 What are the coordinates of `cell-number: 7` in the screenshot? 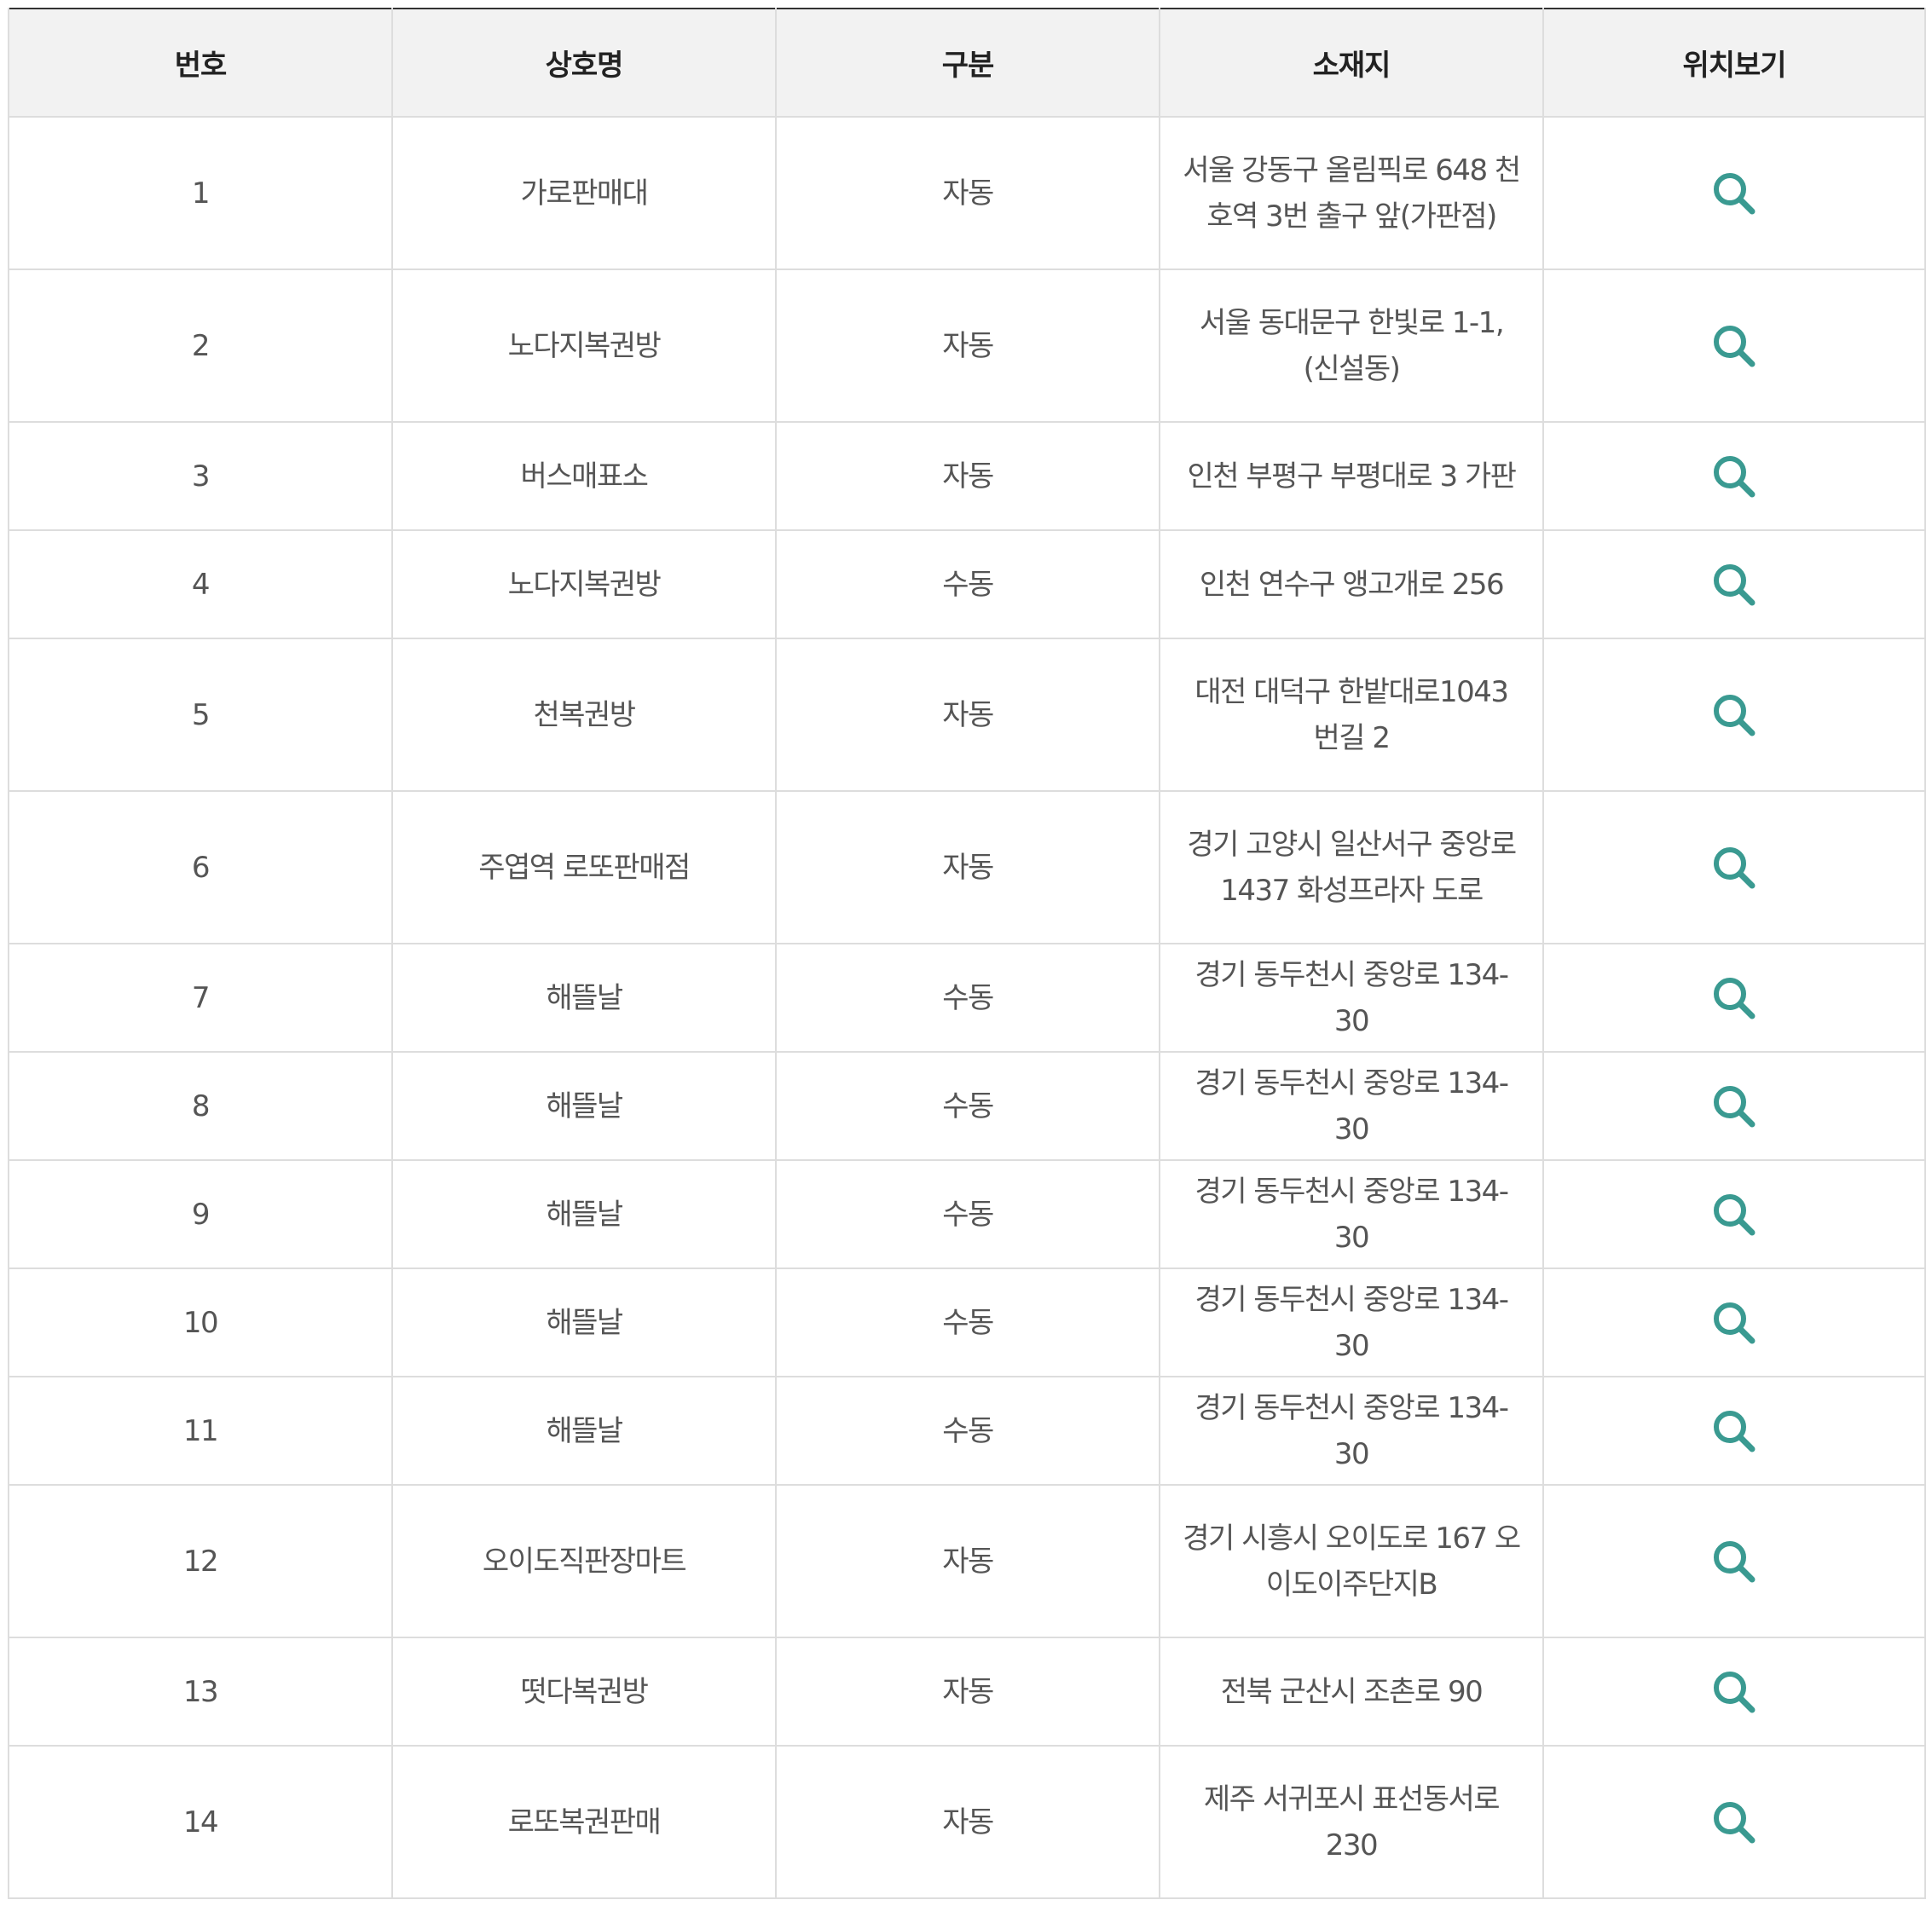 It's located at (200, 998).